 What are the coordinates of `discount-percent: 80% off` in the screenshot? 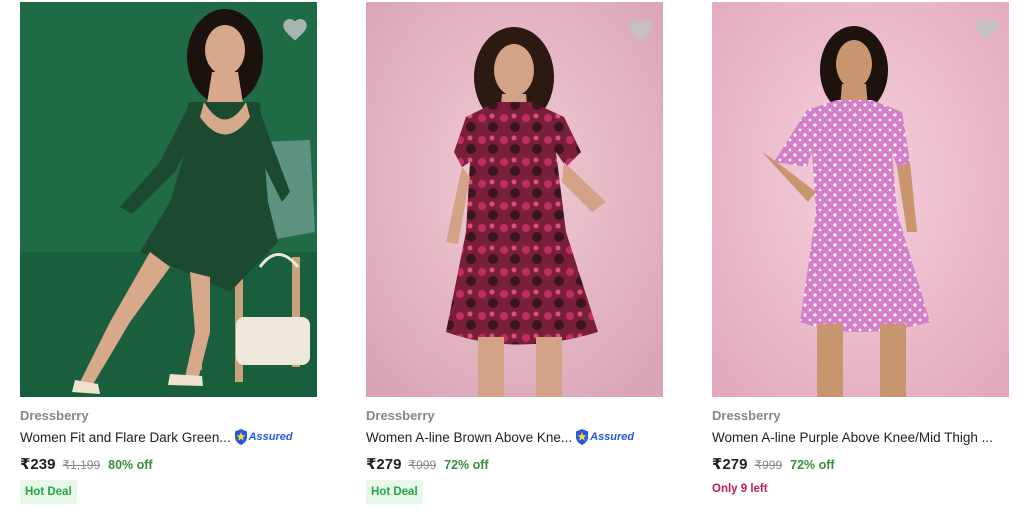 It's located at (130, 465).